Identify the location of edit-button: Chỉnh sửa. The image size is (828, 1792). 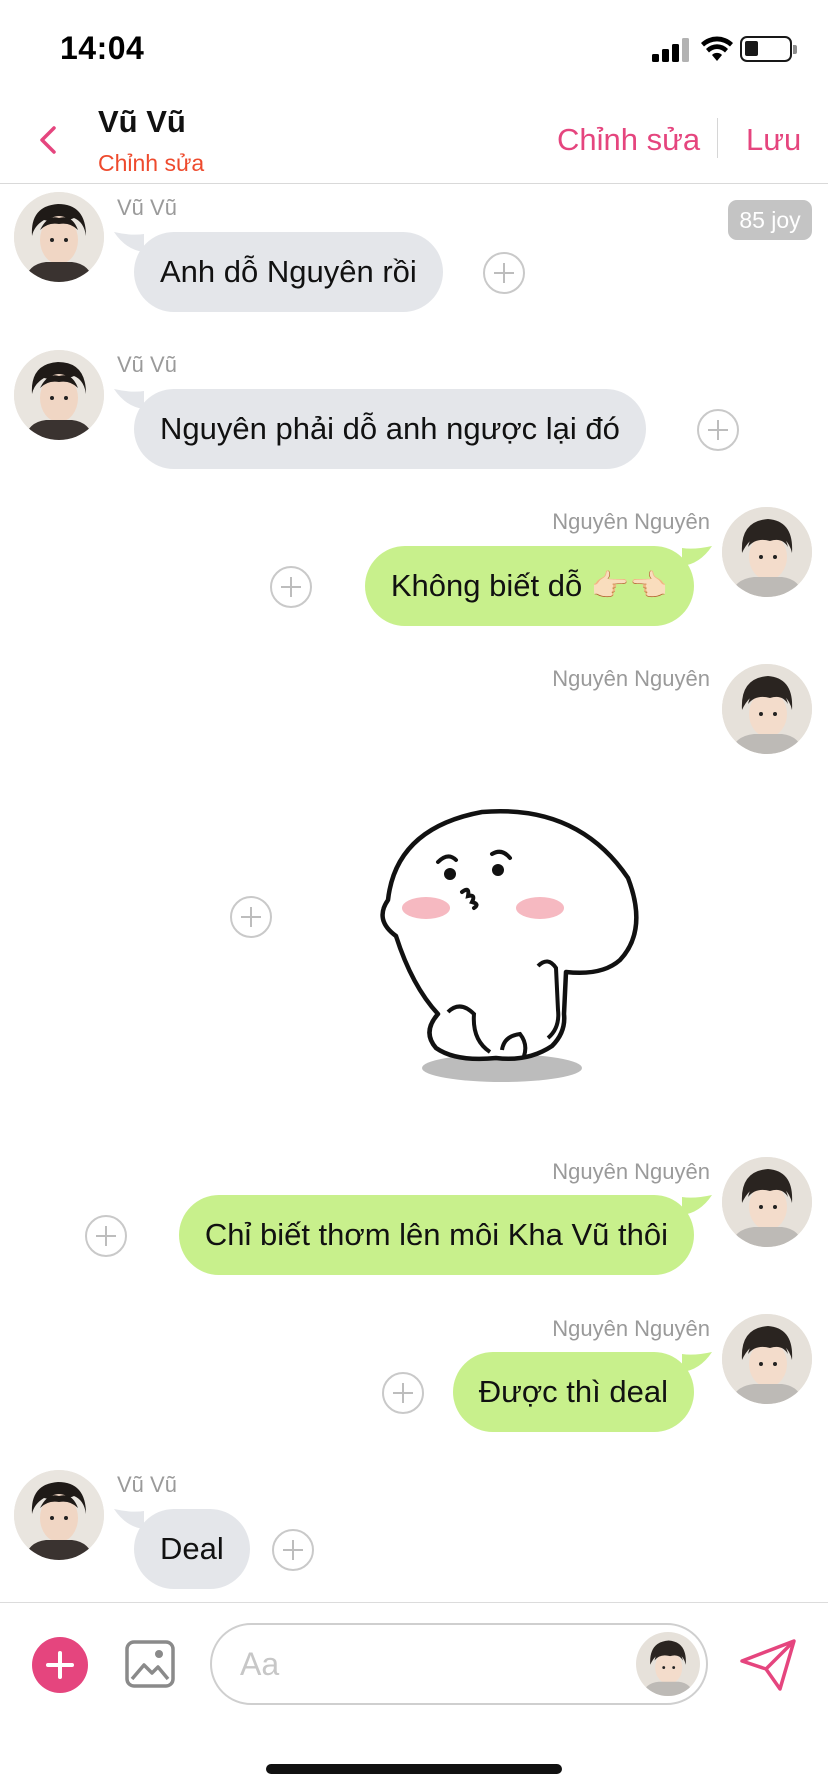
(628, 140).